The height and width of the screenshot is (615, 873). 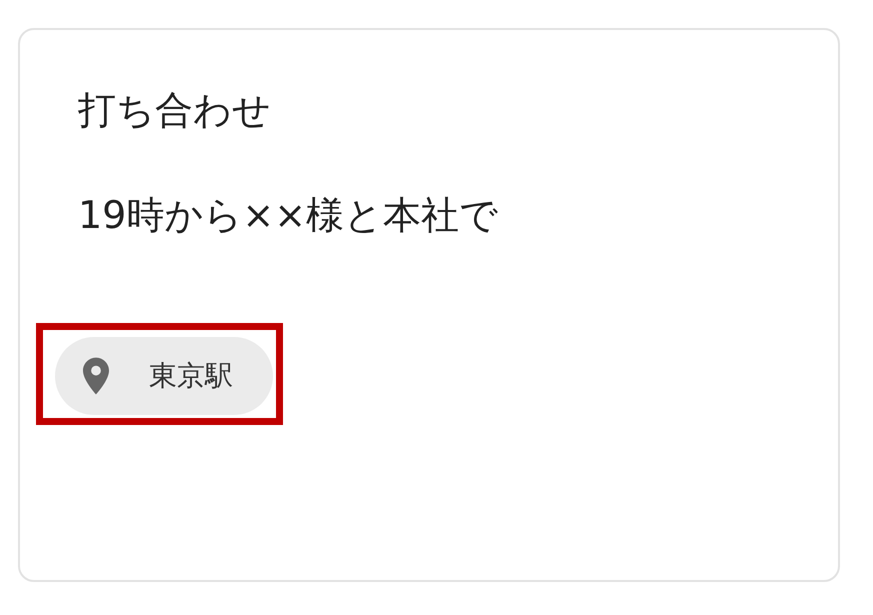 What do you see at coordinates (164, 376) in the screenshot?
I see `location-chip: 東京駅` at bounding box center [164, 376].